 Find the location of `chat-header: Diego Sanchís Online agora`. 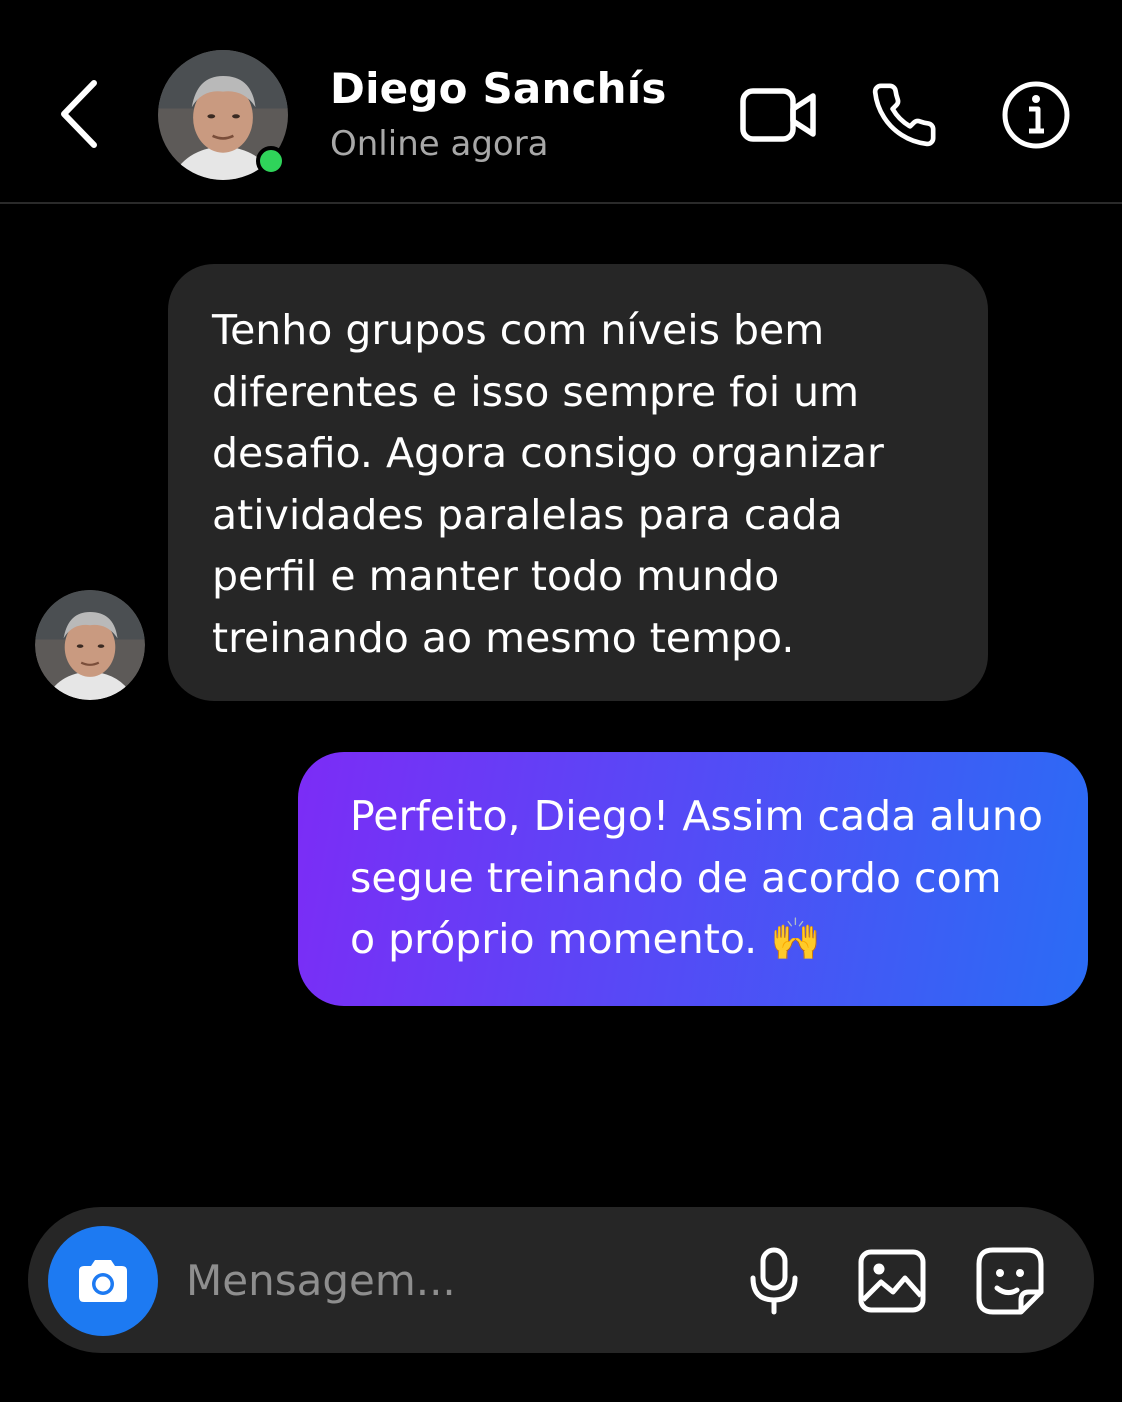

chat-header: Diego Sanchís Online agora is located at coordinates (561, 102).